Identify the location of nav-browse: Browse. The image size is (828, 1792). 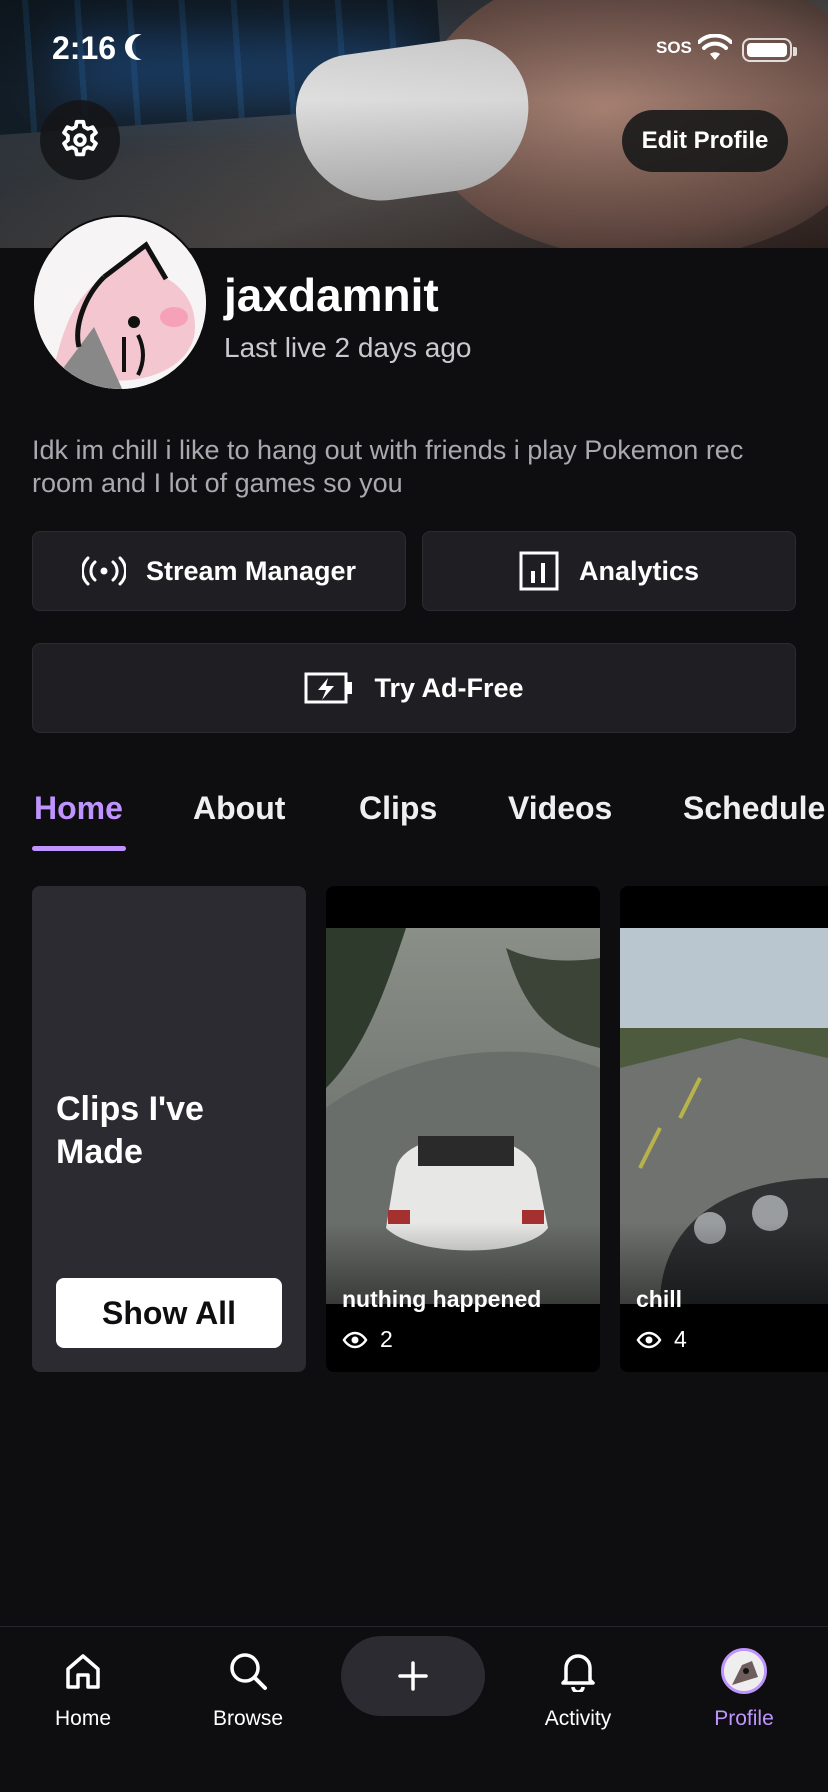
(248, 1687).